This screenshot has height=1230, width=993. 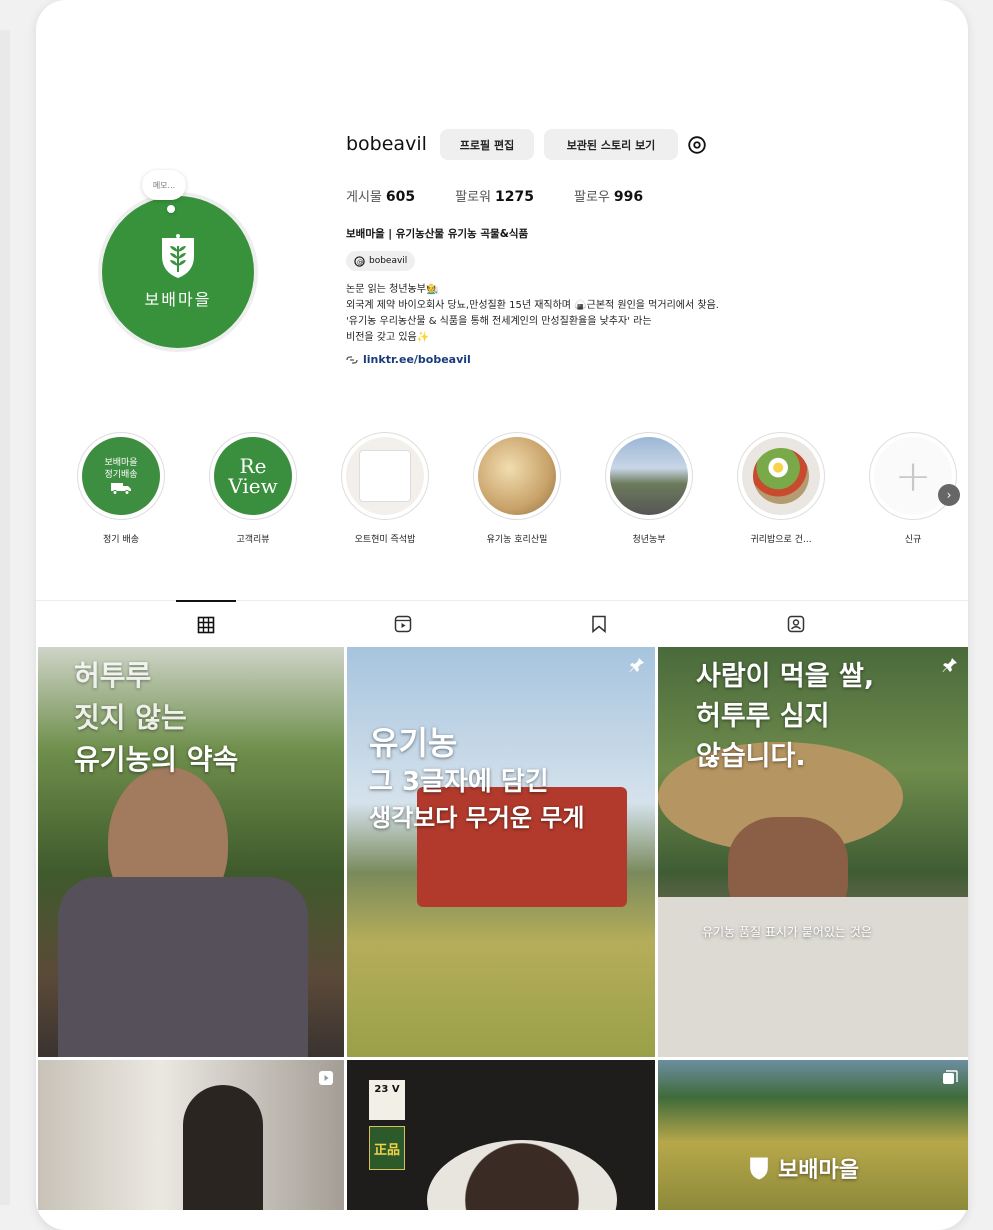 I want to click on highlight-oat-rice: 오트현미 즉석밥, so click(x=385, y=488).